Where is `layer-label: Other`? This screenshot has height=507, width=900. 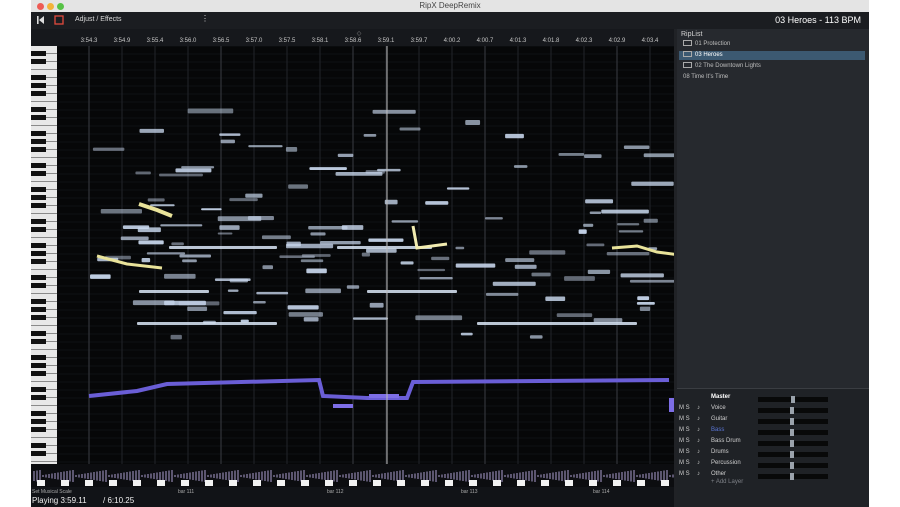
layer-label: Other is located at coordinates (718, 474).